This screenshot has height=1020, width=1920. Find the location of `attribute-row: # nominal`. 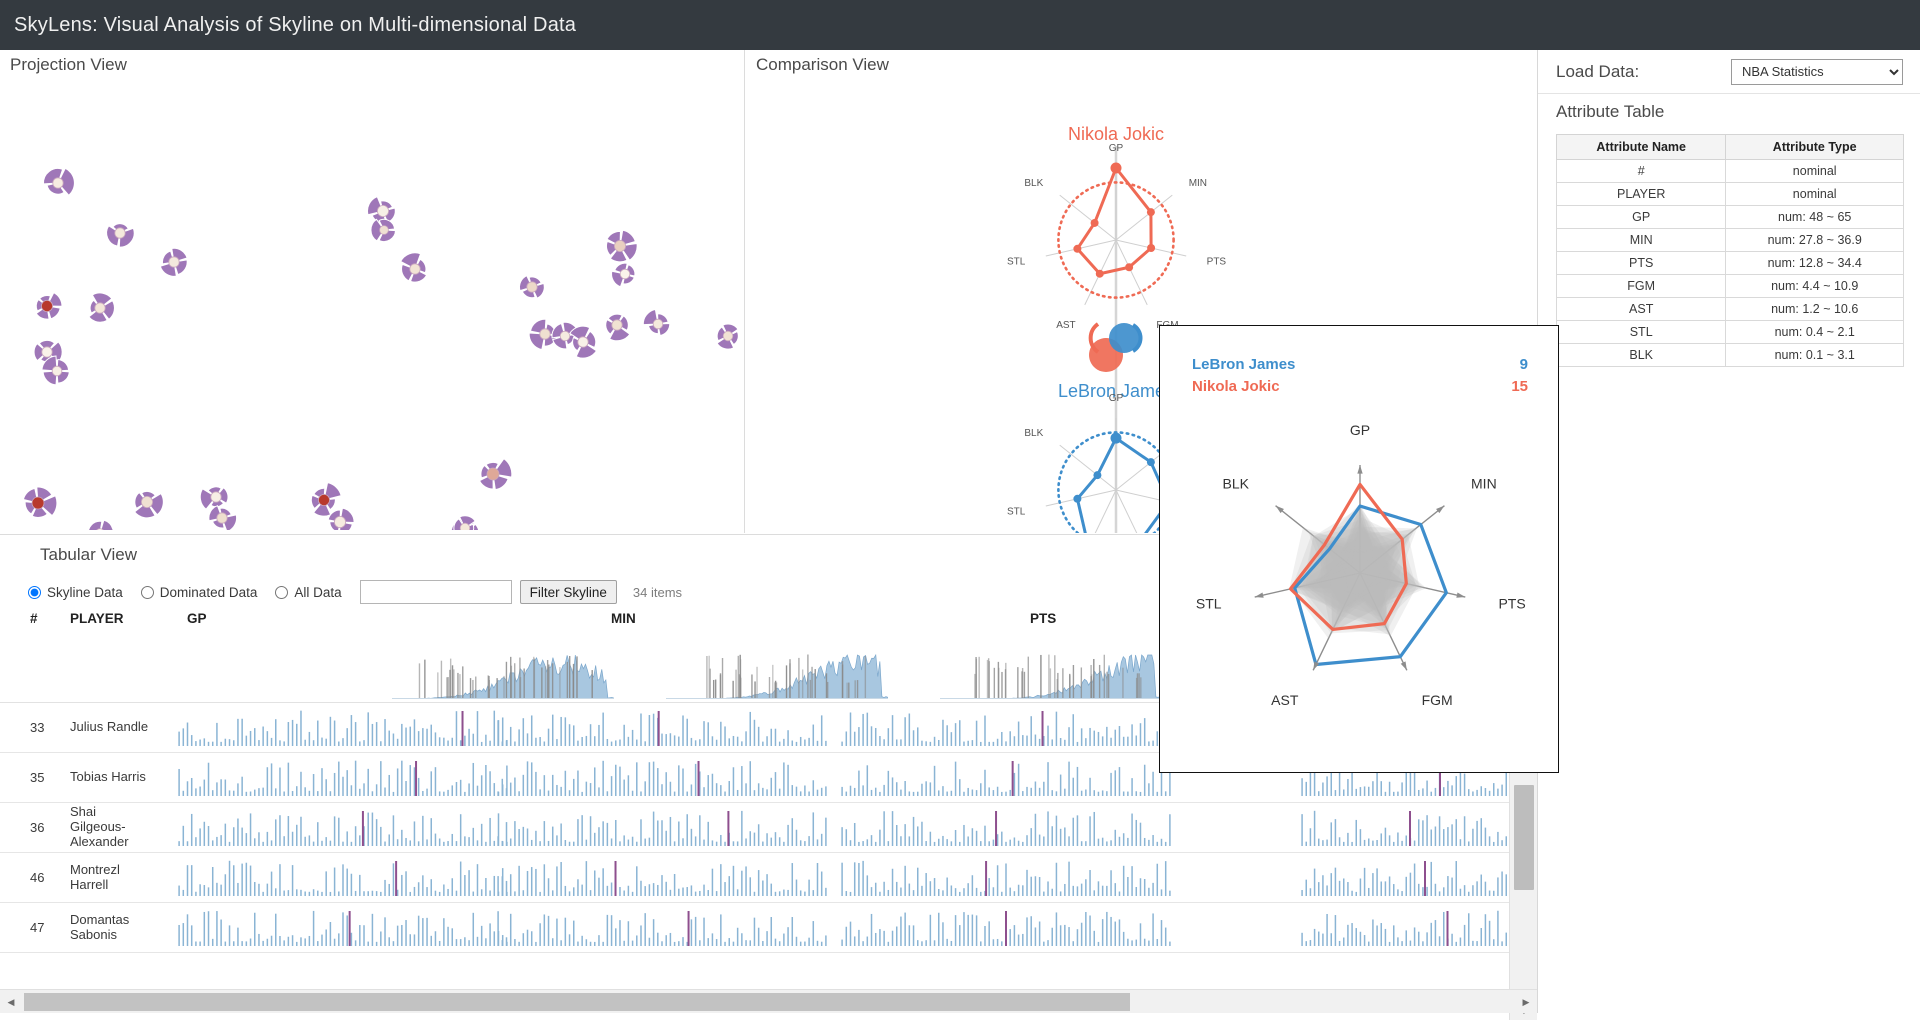

attribute-row: # nominal is located at coordinates (1729, 171).